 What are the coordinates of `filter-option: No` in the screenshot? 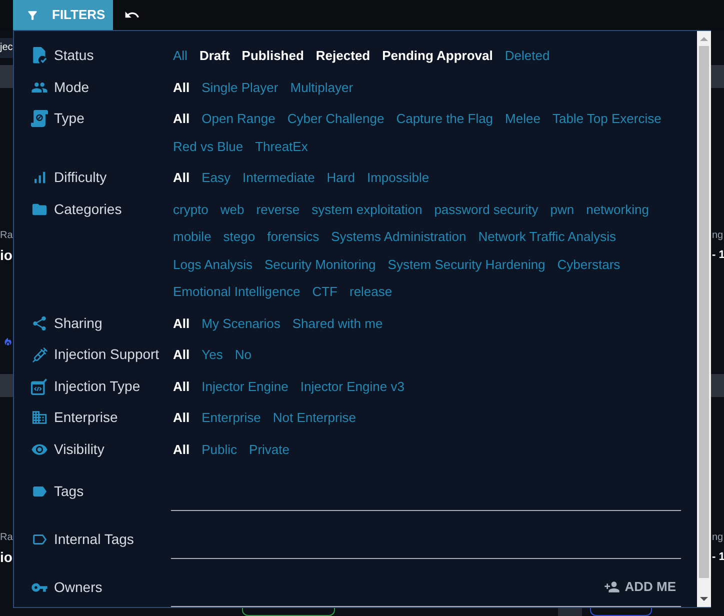 It's located at (243, 354).